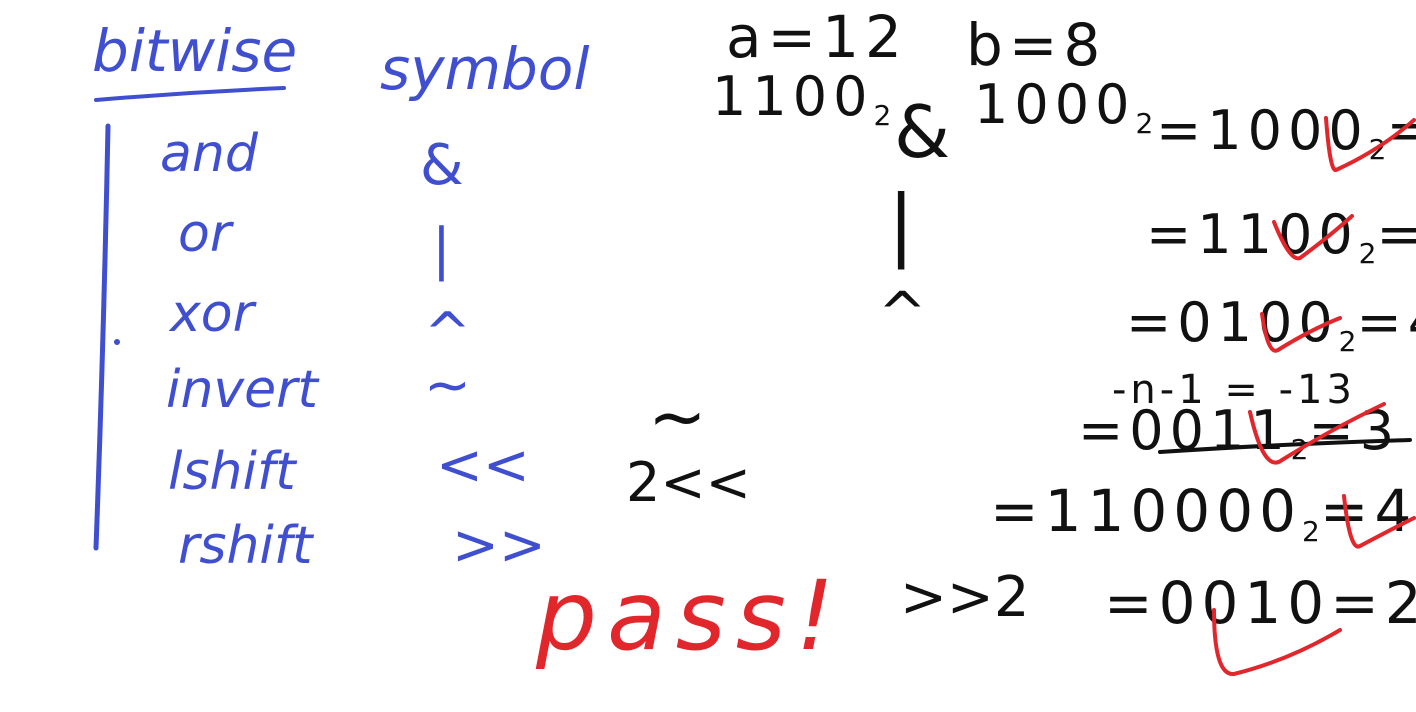 The width and height of the screenshot is (1416, 712). I want to click on table-bracket-line, so click(102, 337).